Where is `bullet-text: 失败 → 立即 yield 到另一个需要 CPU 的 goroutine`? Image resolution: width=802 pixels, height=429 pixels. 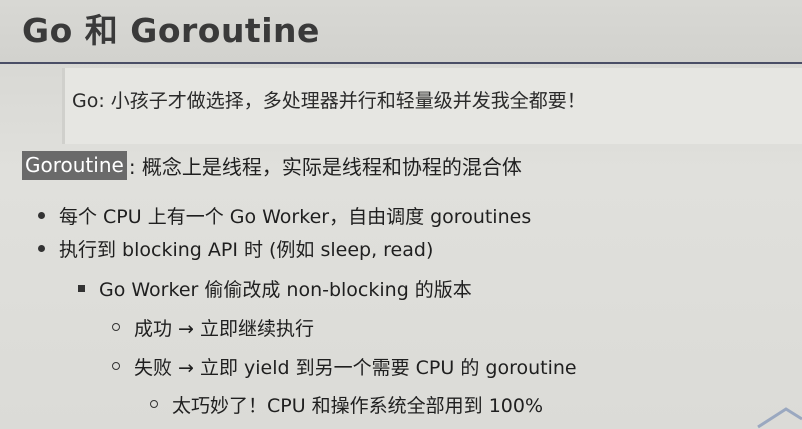
bullet-text: 失败 → 立即 yield 到另一个需要 CPU 的 goroutine is located at coordinates (355, 367).